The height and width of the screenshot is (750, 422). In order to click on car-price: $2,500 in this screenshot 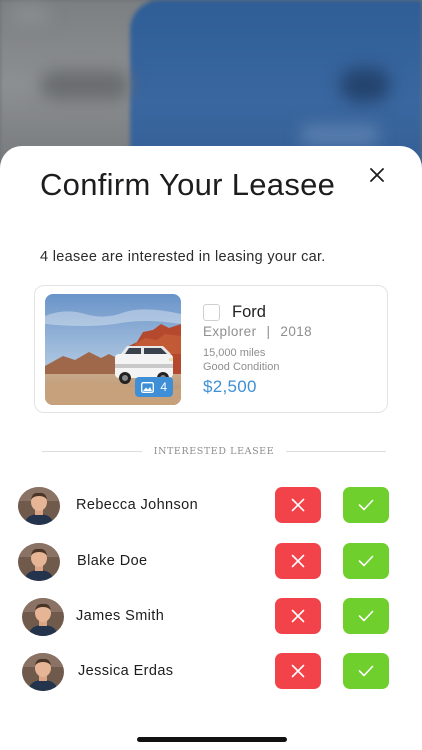, I will do `click(230, 386)`.